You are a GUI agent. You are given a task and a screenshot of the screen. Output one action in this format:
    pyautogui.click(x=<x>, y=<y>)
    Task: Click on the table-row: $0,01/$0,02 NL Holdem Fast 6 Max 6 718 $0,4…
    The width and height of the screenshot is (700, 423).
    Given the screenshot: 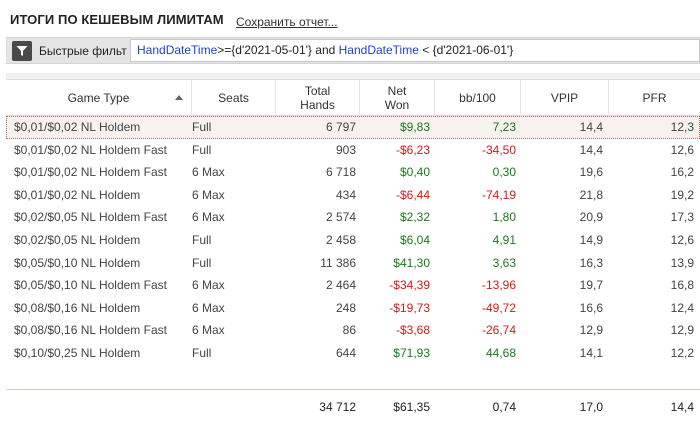 What is the action you would take?
    pyautogui.click(x=353, y=172)
    